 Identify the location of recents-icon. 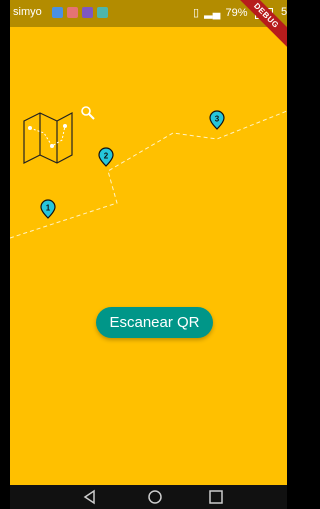
(216, 497).